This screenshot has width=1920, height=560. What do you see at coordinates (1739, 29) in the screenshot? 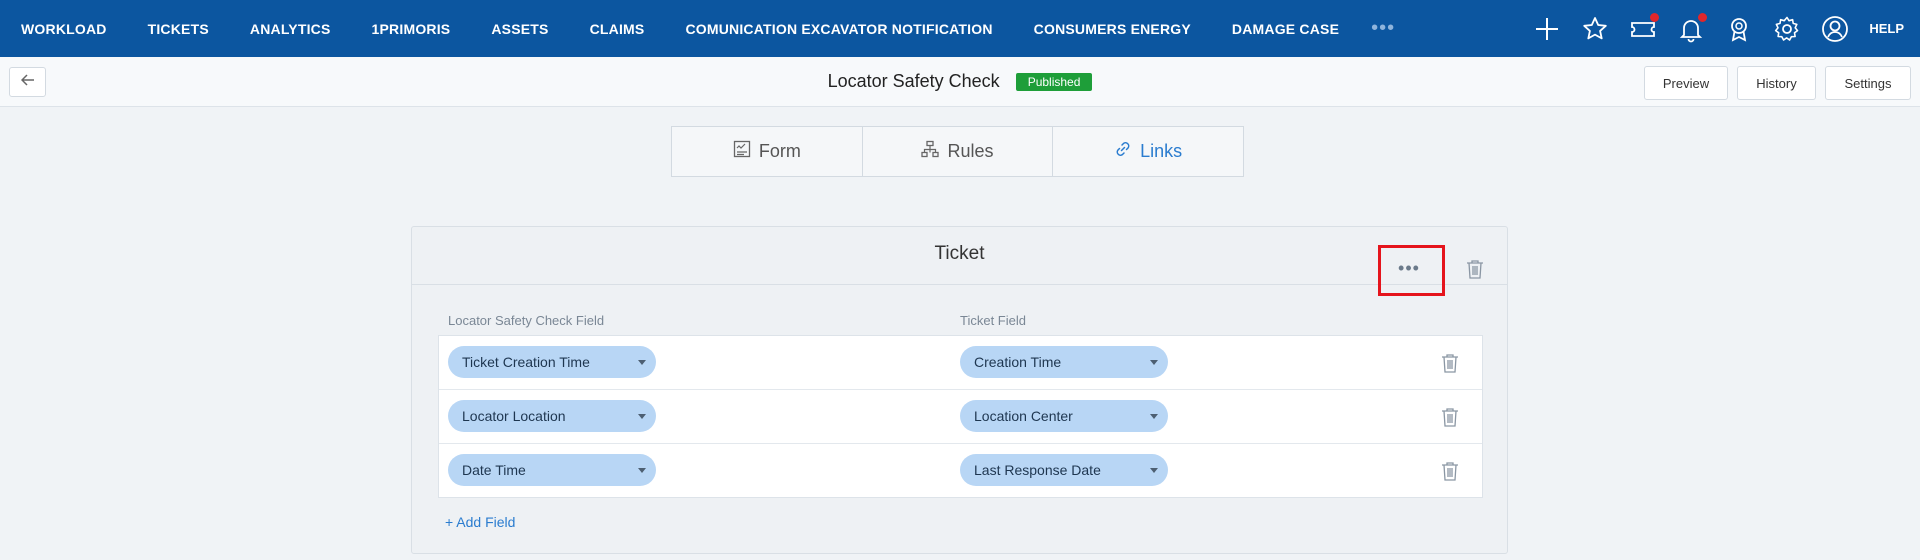
I see `award-icon` at bounding box center [1739, 29].